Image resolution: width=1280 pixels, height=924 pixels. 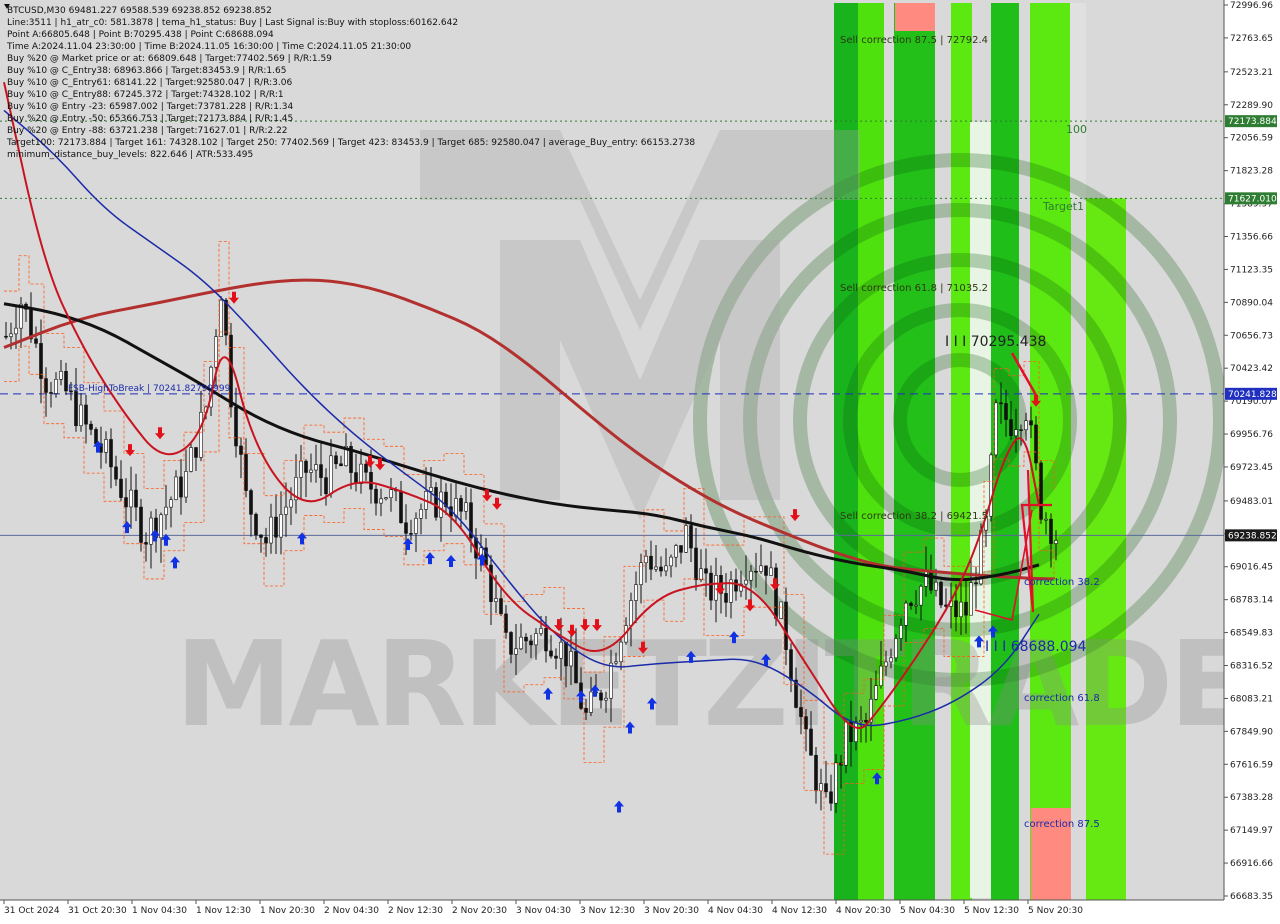 I want to click on y-tick-label: 72996.96, so click(x=1251, y=6).